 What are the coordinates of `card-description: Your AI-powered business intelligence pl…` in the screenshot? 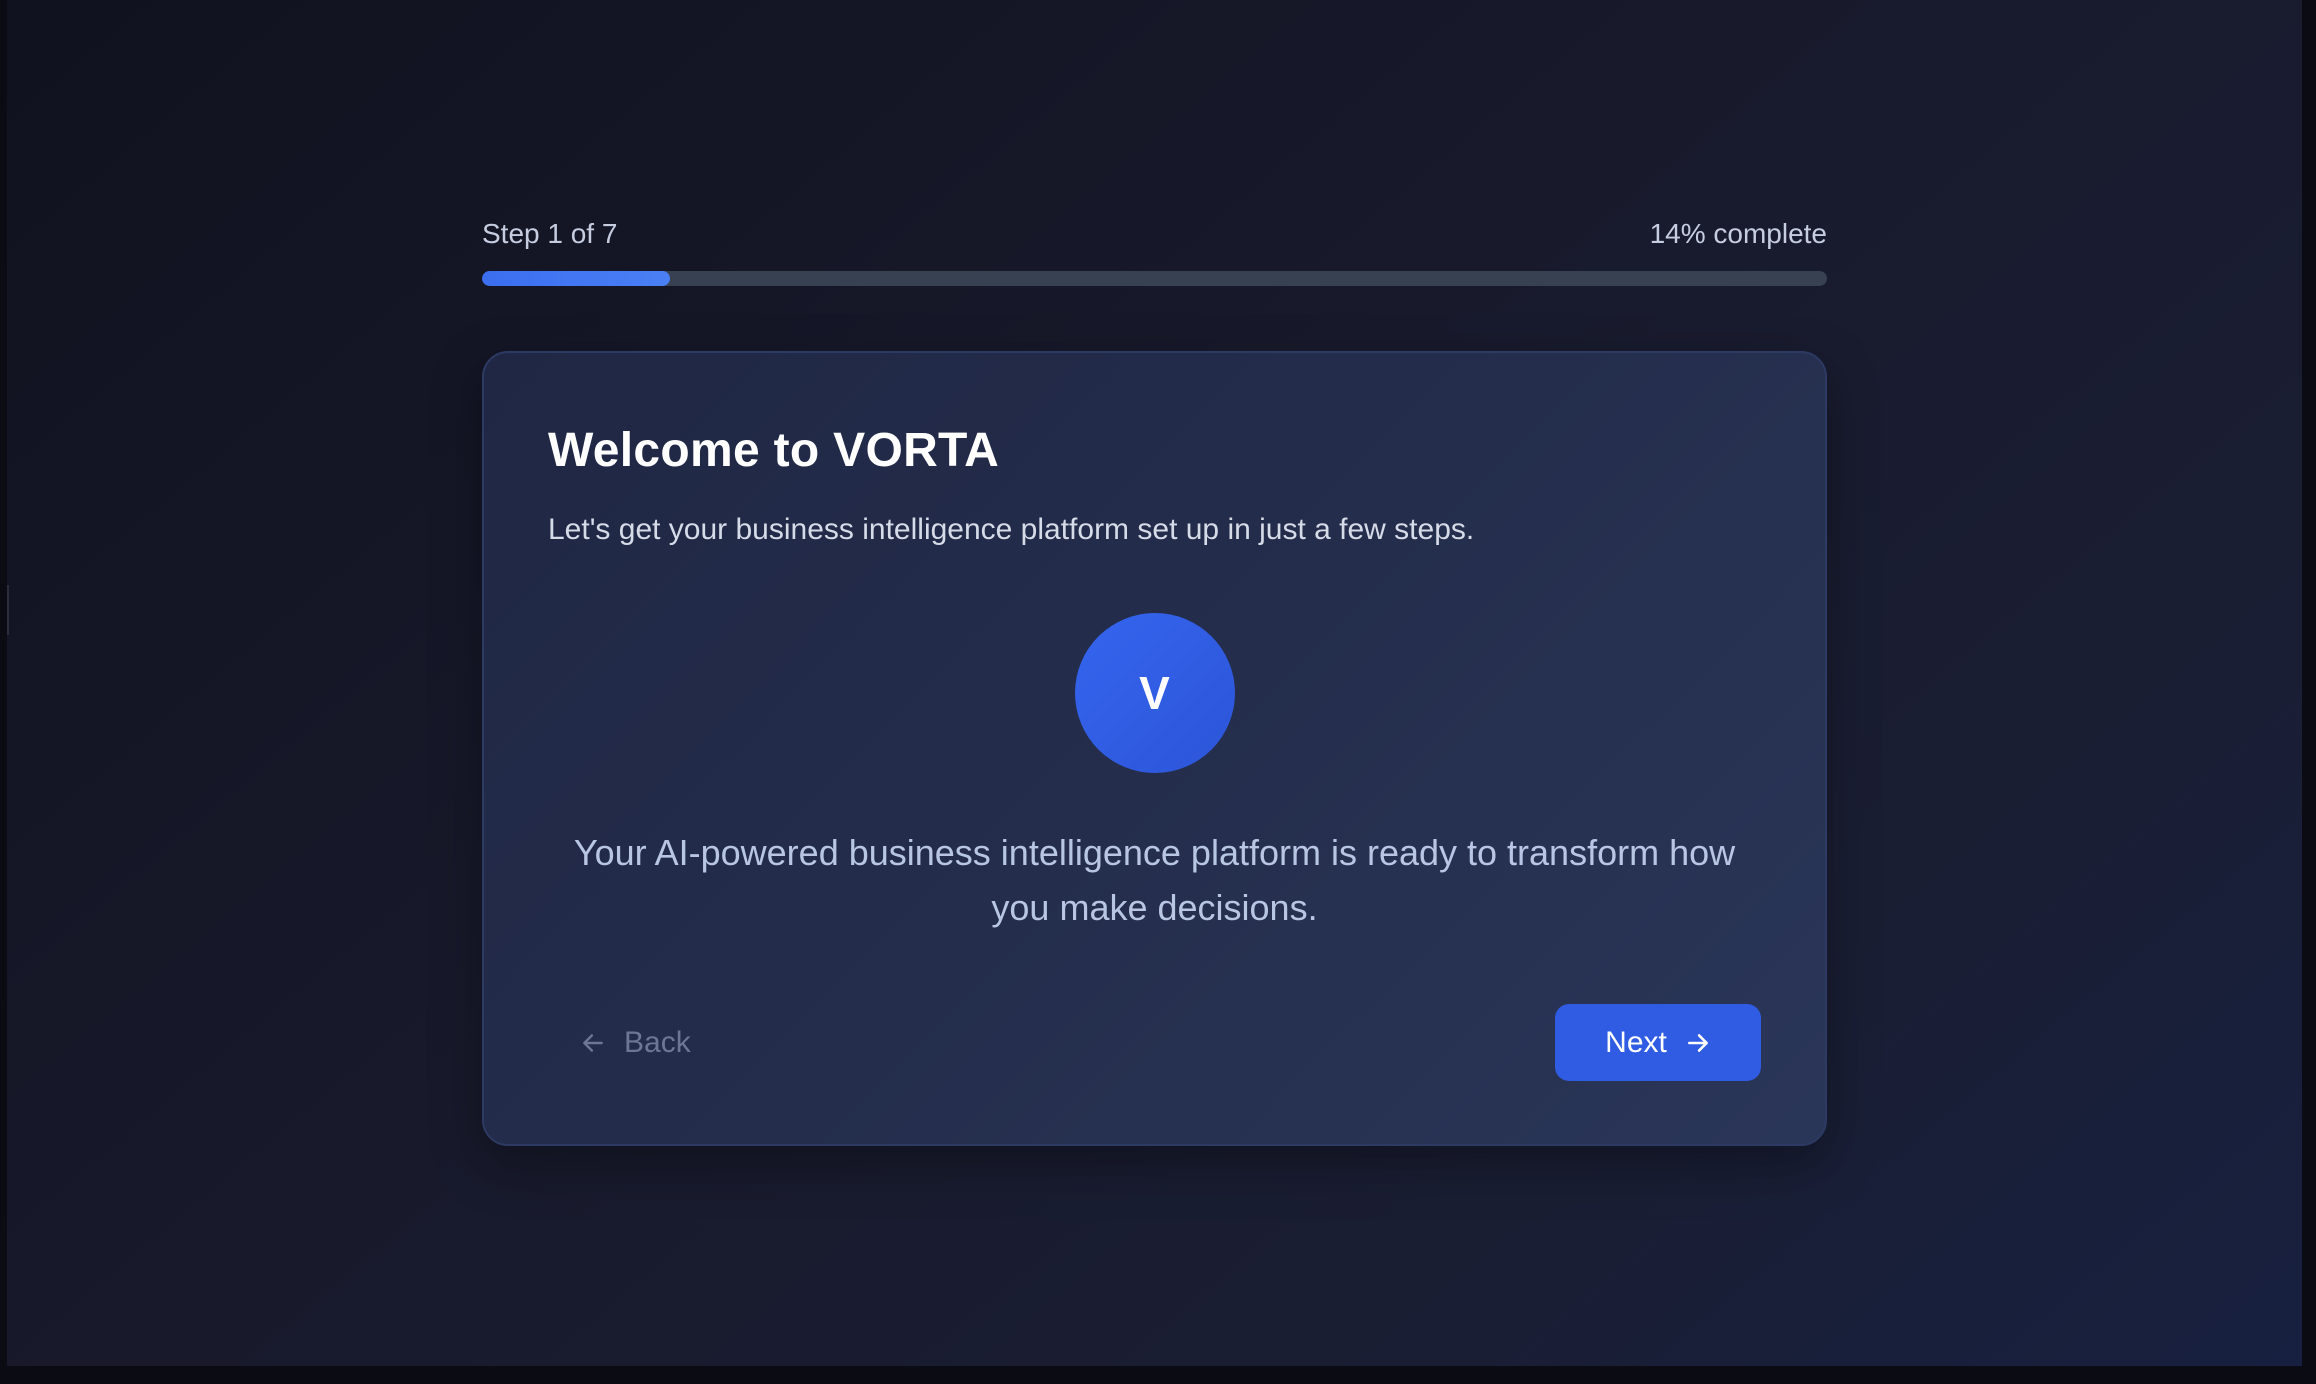 It's located at (1154, 880).